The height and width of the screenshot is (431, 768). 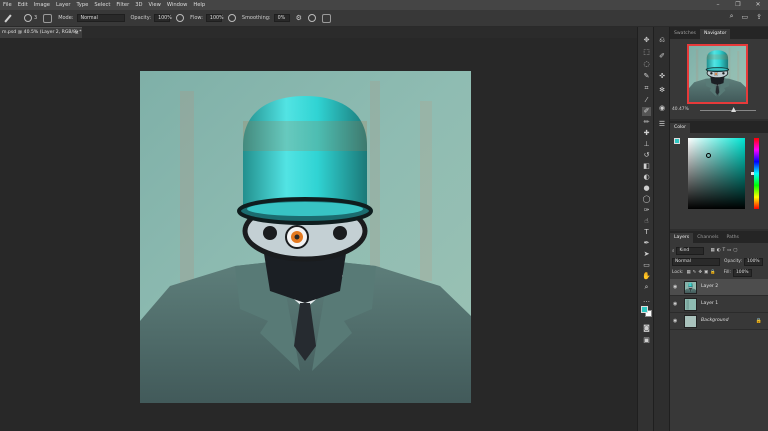 What do you see at coordinates (662, 90) in the screenshot?
I see `clone-source-panel-icon: ✻` at bounding box center [662, 90].